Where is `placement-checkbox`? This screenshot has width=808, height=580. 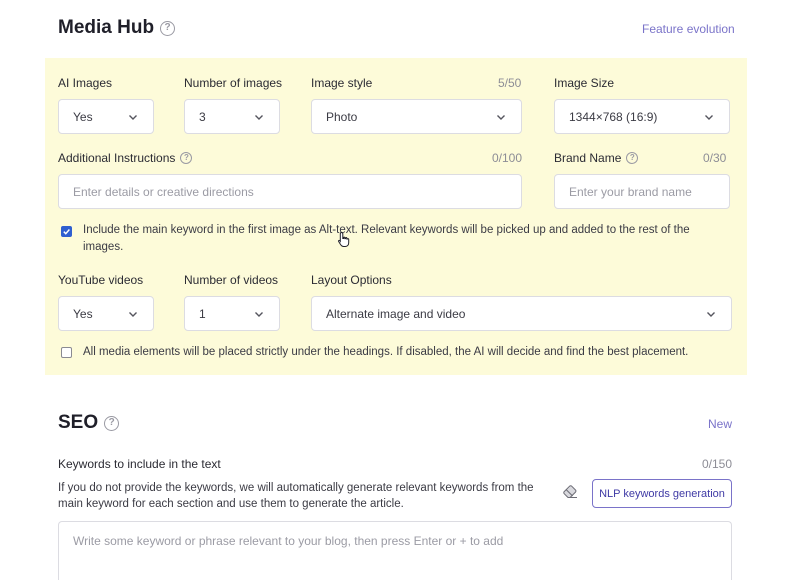
placement-checkbox is located at coordinates (66, 352).